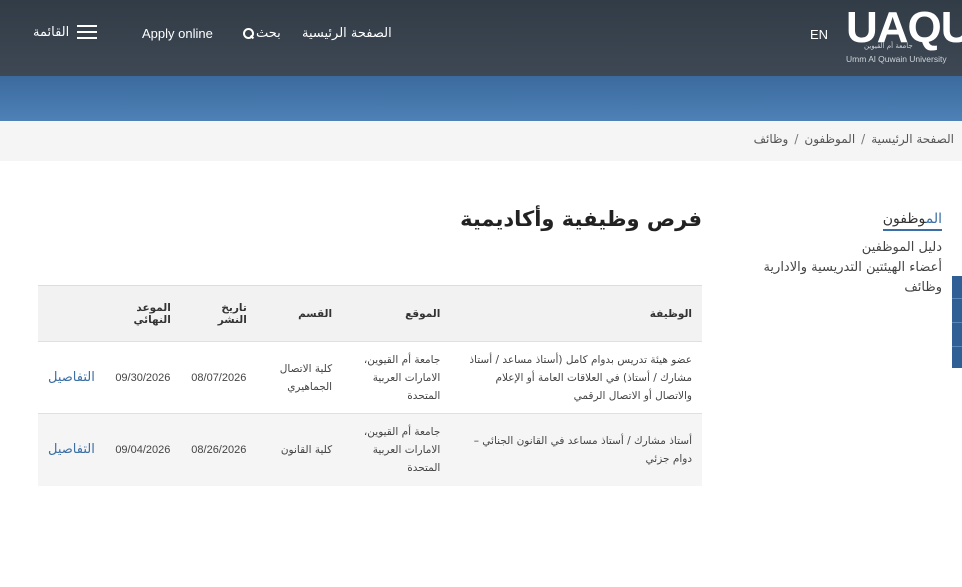 The height and width of the screenshot is (587, 962). Describe the element at coordinates (142, 313) in the screenshot. I see `header-deadline: الموعد النهائي` at that location.